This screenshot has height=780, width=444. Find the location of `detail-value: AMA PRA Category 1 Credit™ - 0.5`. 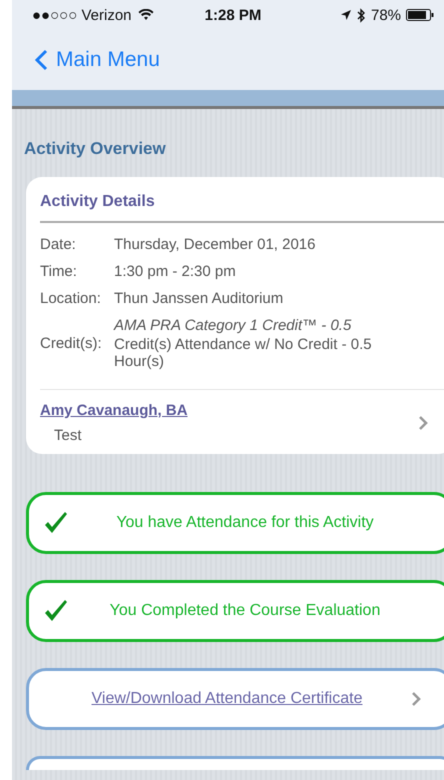

detail-value: AMA PRA Category 1 Credit™ - 0.5 is located at coordinates (233, 325).